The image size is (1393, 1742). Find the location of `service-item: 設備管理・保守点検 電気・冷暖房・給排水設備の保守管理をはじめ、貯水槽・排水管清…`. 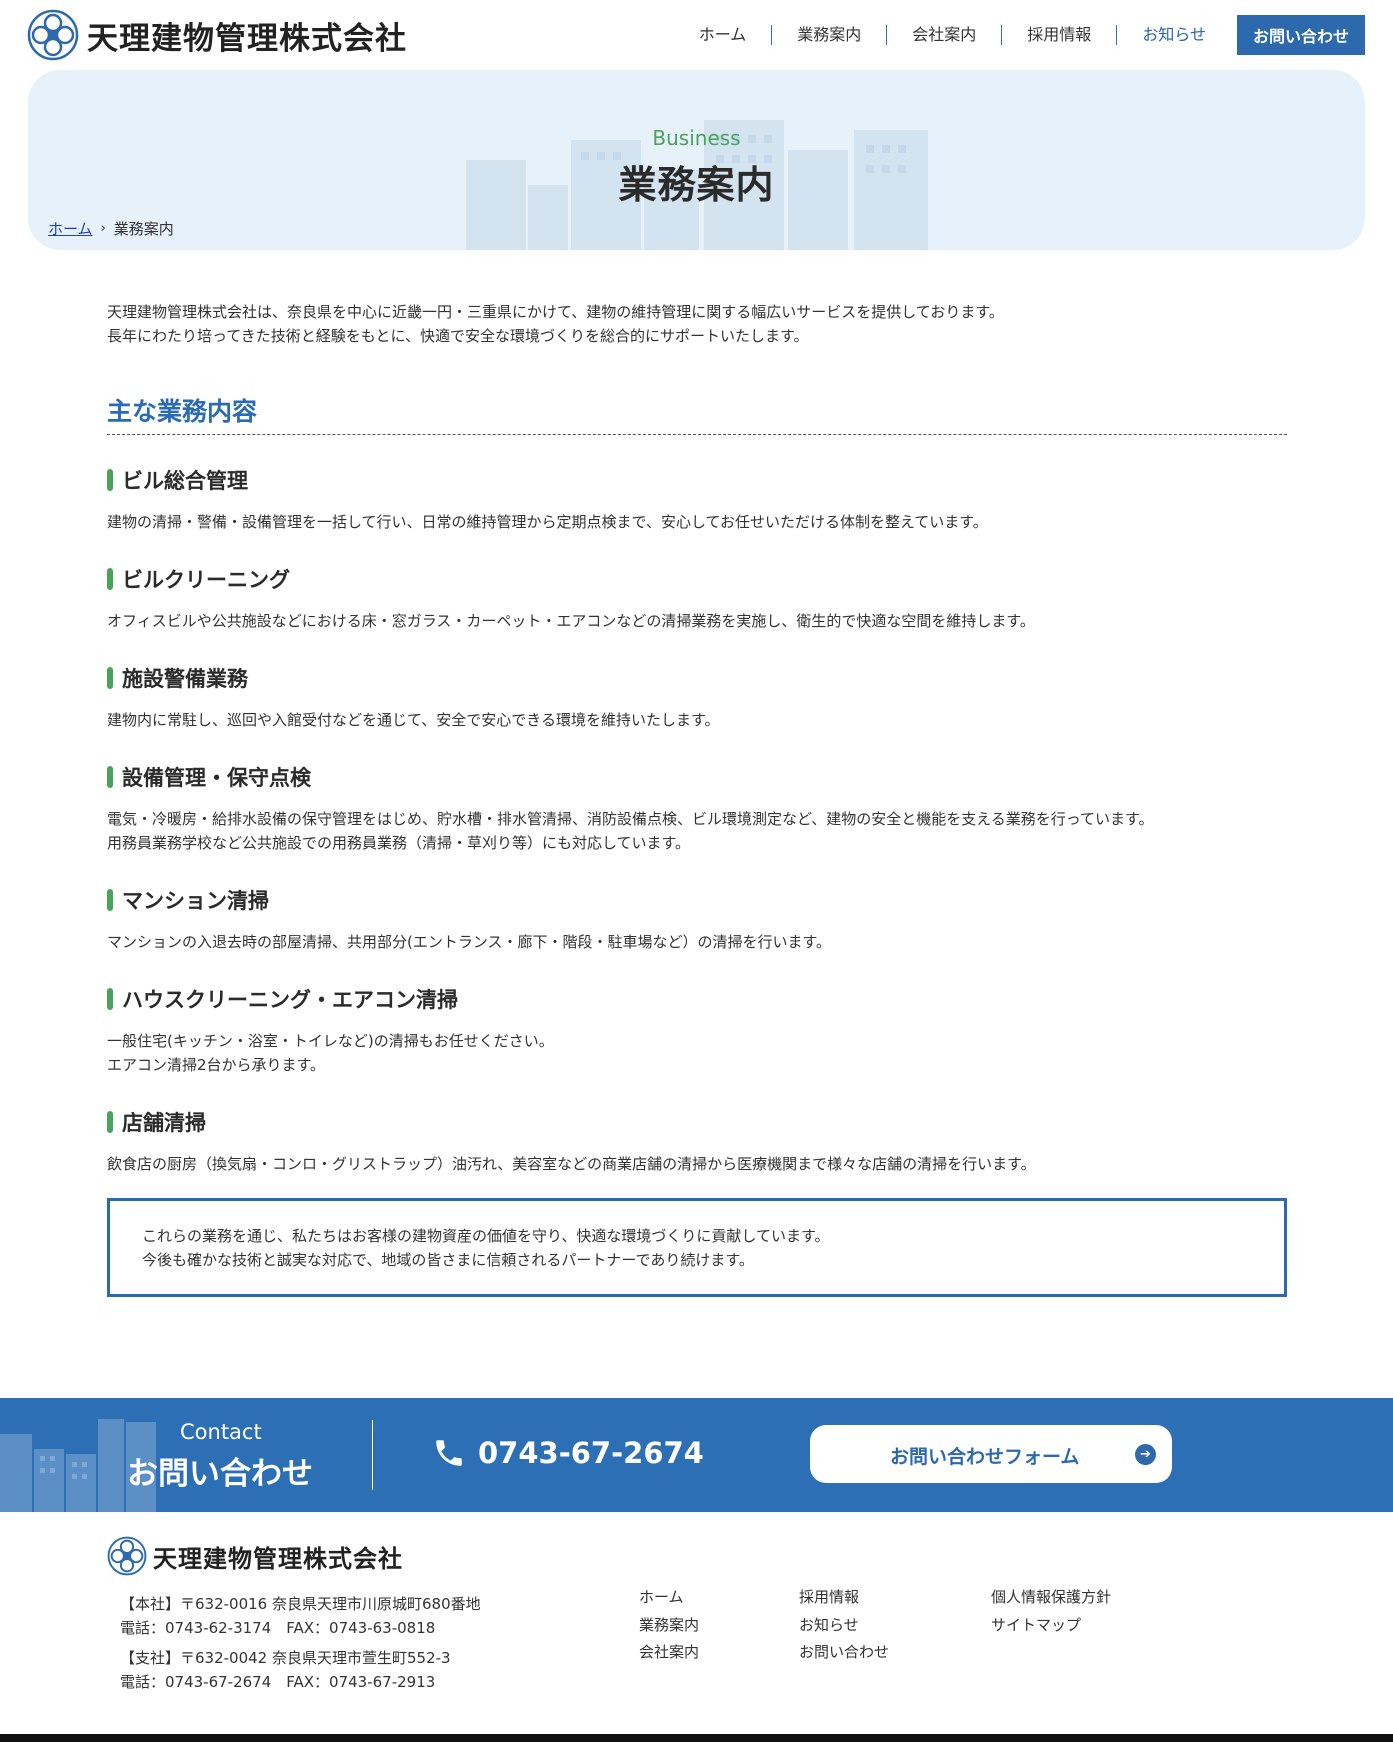

service-item: 設備管理・保守点検 電気・冷暖房・給排水設備の保守管理をはじめ、貯水槽・排水管清… is located at coordinates (697, 808).